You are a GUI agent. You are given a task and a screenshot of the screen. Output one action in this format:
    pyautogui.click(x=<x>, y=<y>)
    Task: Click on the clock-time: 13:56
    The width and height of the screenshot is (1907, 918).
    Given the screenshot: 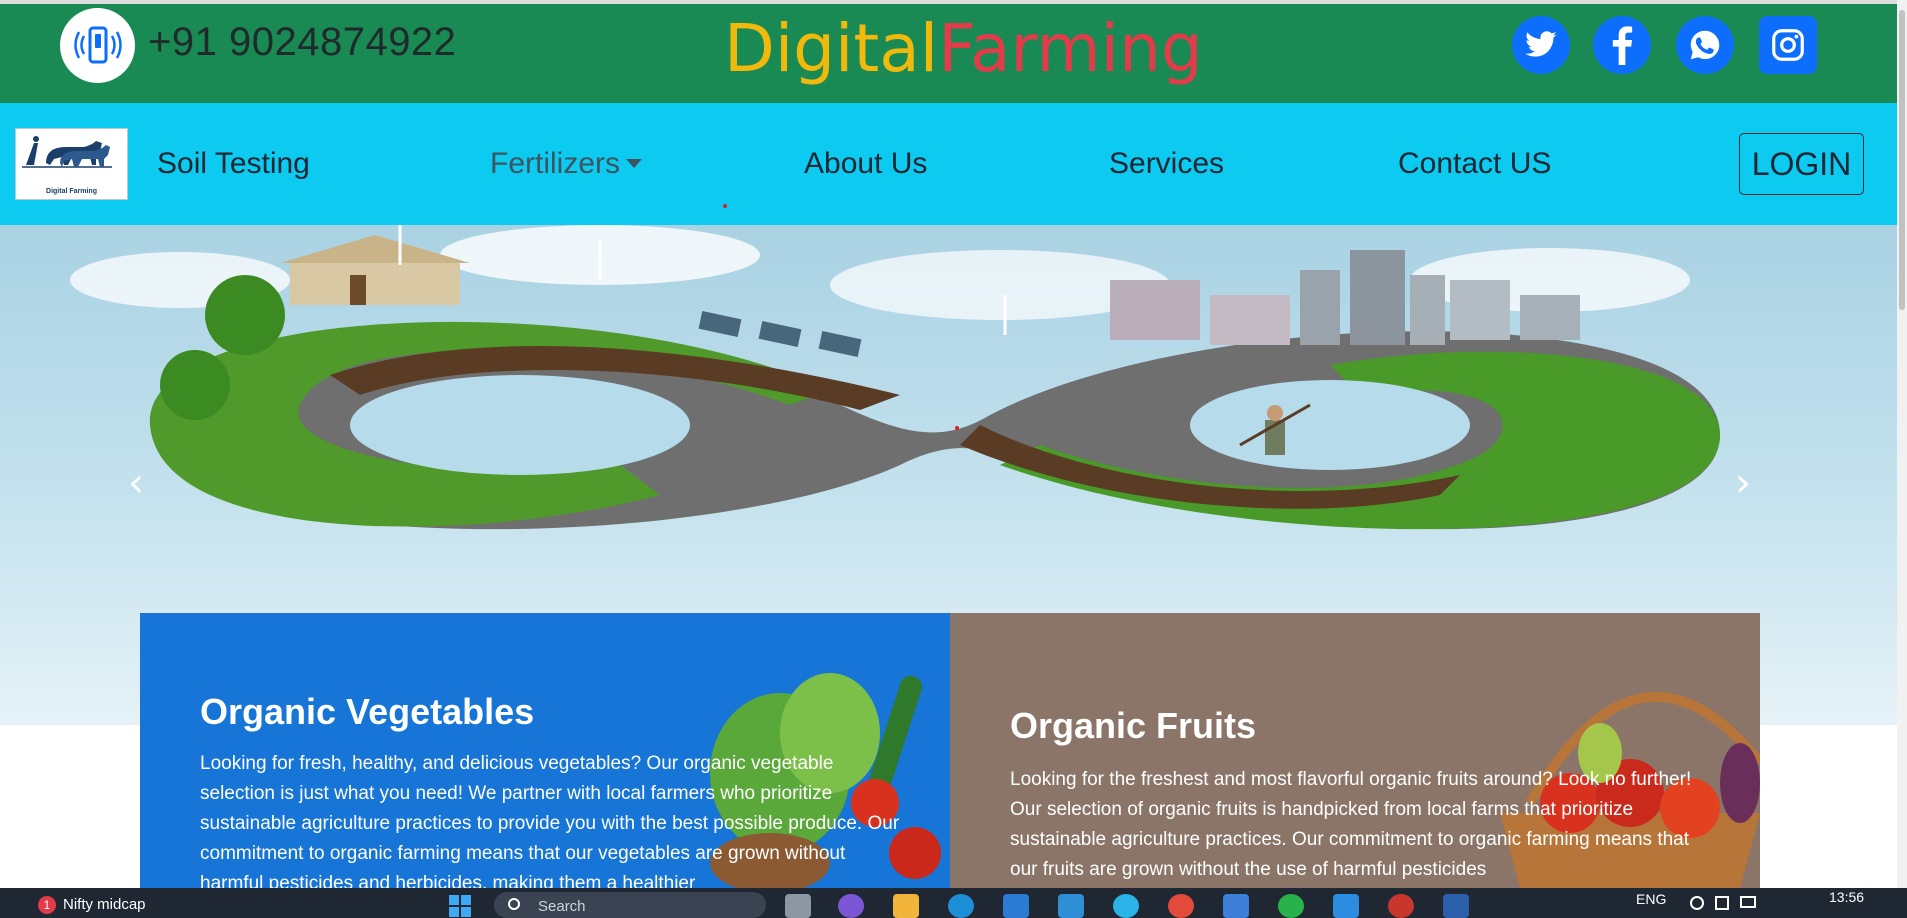 What is the action you would take?
    pyautogui.click(x=1846, y=897)
    